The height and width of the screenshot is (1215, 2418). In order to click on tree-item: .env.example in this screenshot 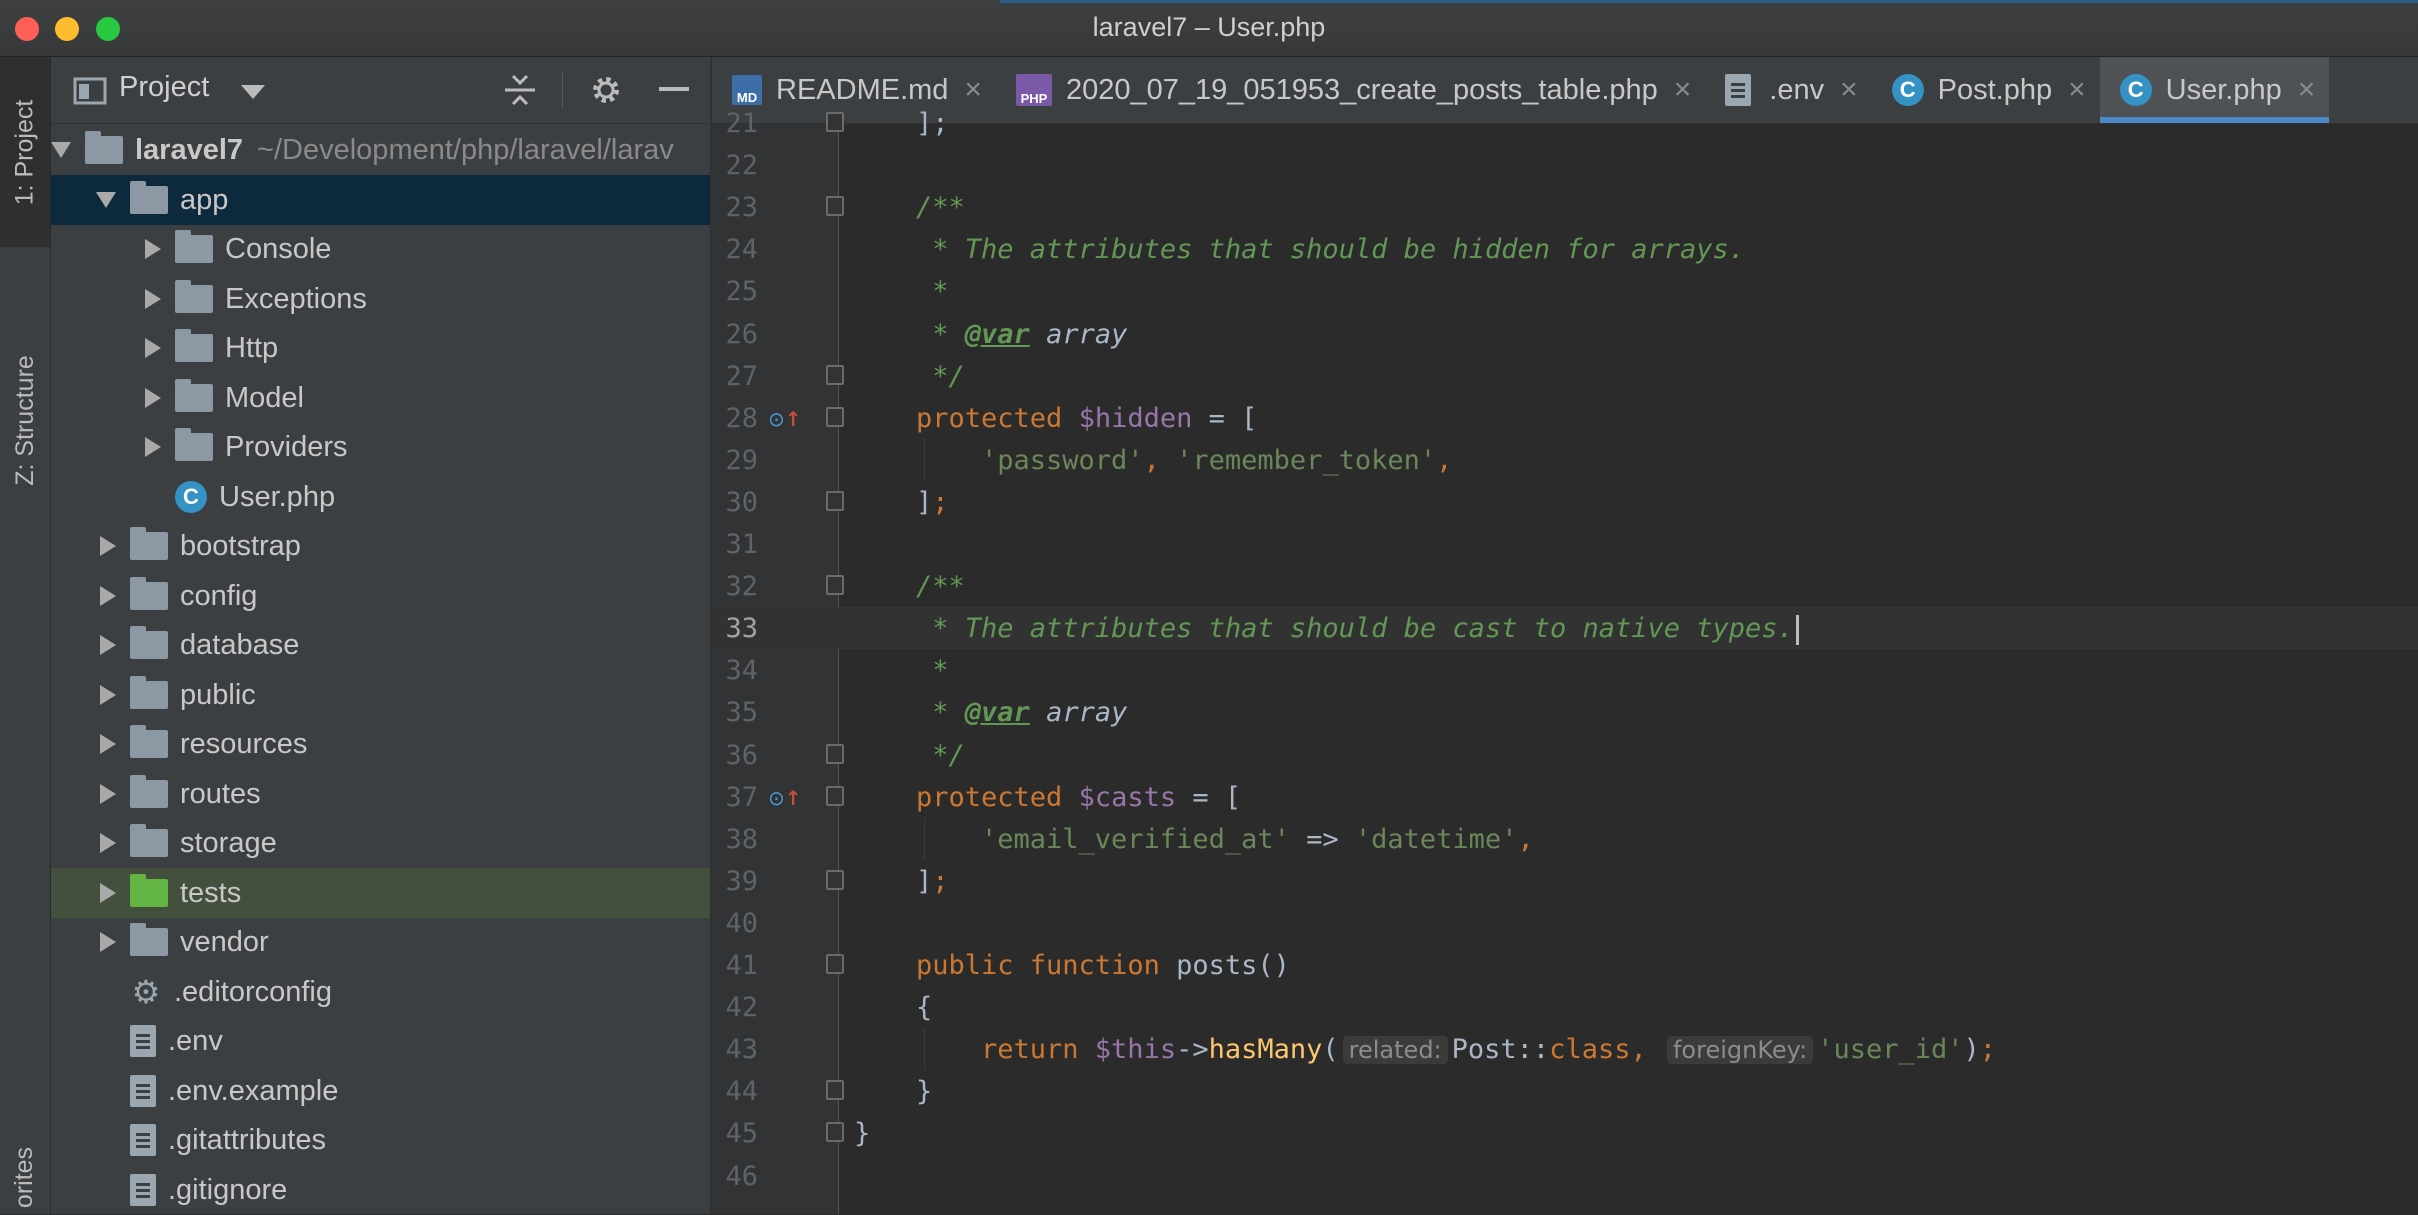, I will do `click(380, 1091)`.